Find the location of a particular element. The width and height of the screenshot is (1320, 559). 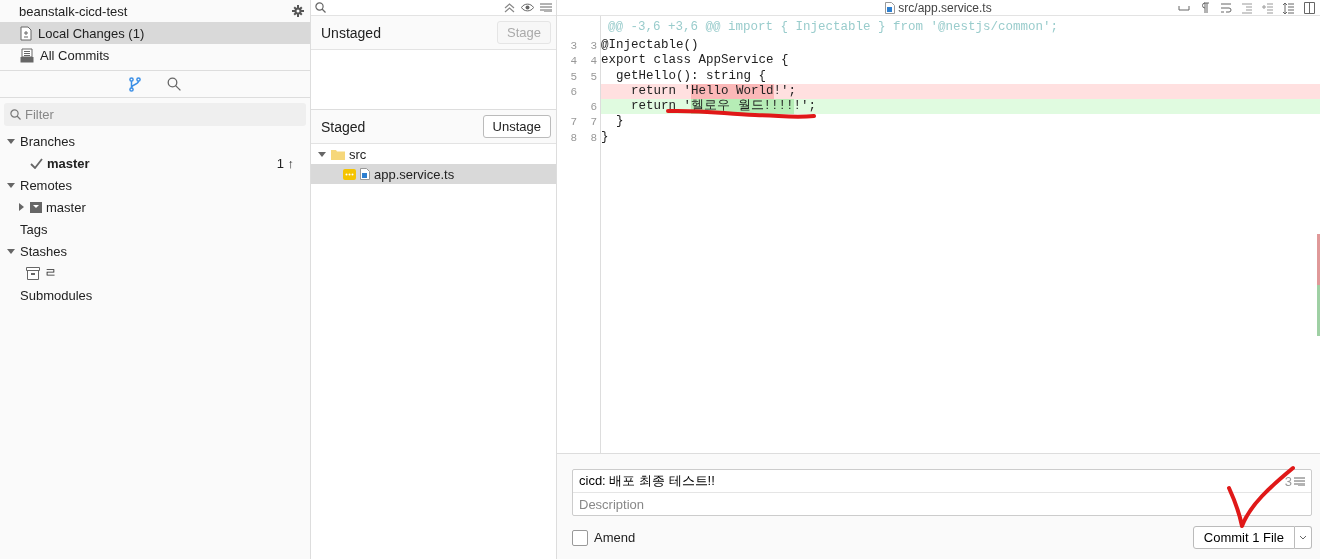

file-path: src/app.service.ts is located at coordinates (945, 7).